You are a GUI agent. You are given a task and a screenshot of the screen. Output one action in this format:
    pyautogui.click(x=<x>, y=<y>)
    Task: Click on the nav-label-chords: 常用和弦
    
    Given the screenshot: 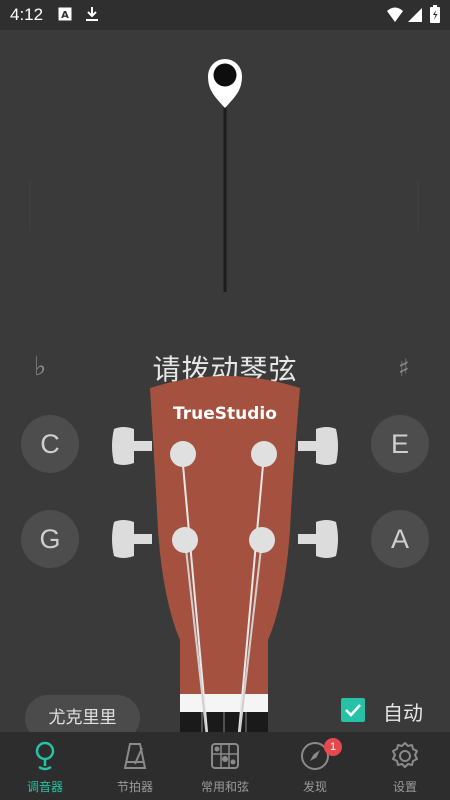 What is the action you would take?
    pyautogui.click(x=224, y=787)
    